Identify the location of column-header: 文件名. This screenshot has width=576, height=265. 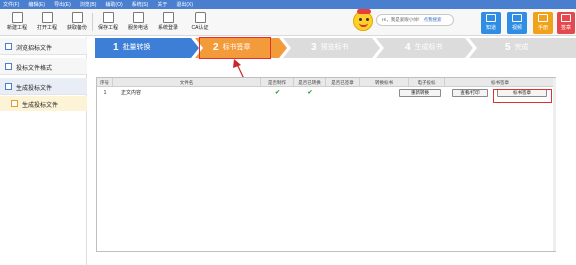
(187, 82).